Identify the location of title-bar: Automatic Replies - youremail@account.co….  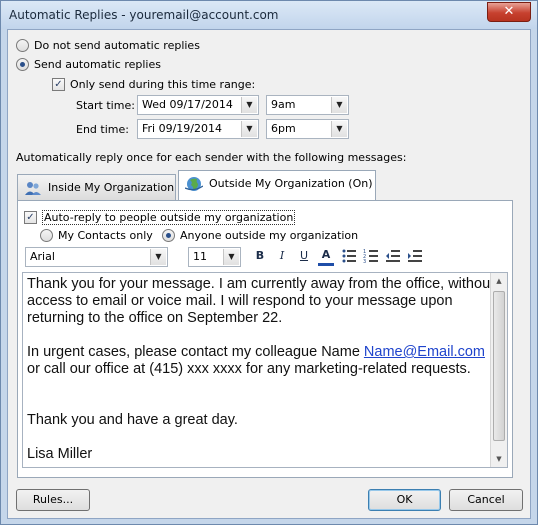
(269, 15).